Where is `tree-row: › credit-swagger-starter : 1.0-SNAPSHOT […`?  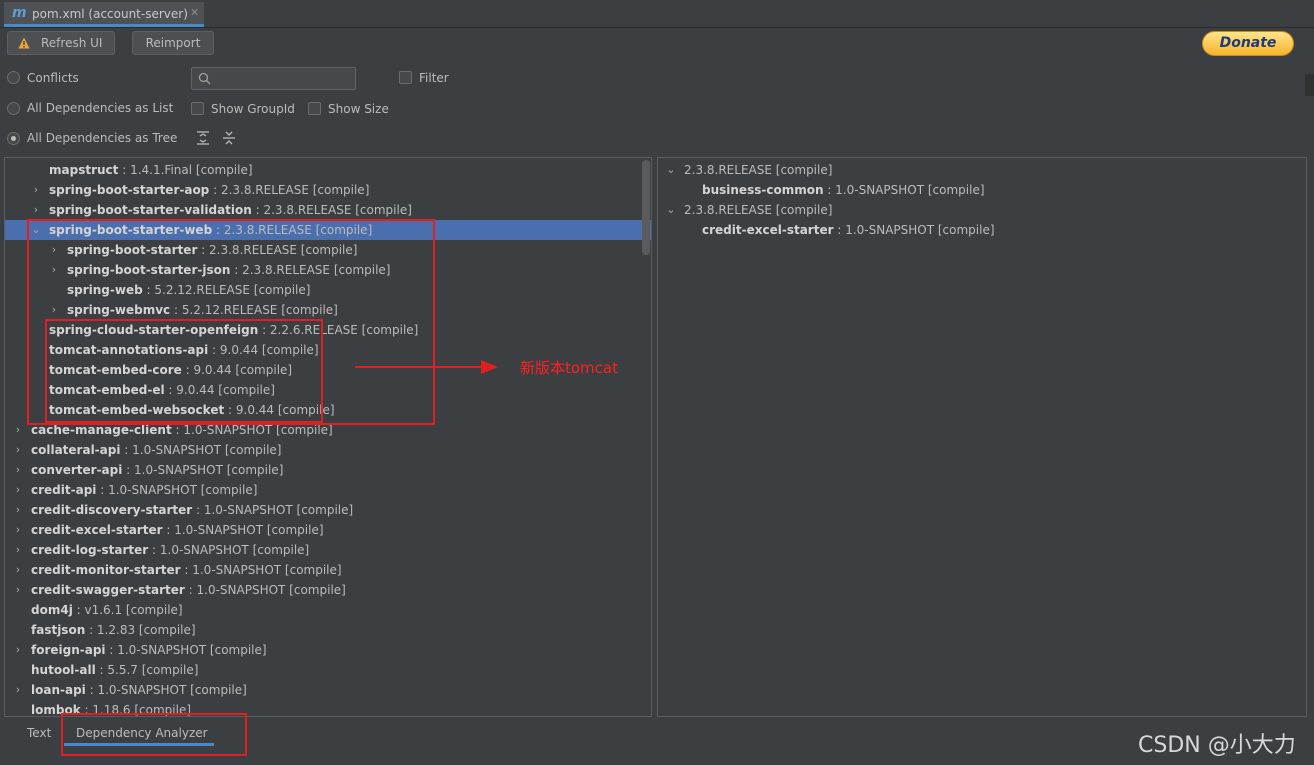
tree-row: › credit-swagger-starter : 1.0-SNAPSHOT [… is located at coordinates (328, 590).